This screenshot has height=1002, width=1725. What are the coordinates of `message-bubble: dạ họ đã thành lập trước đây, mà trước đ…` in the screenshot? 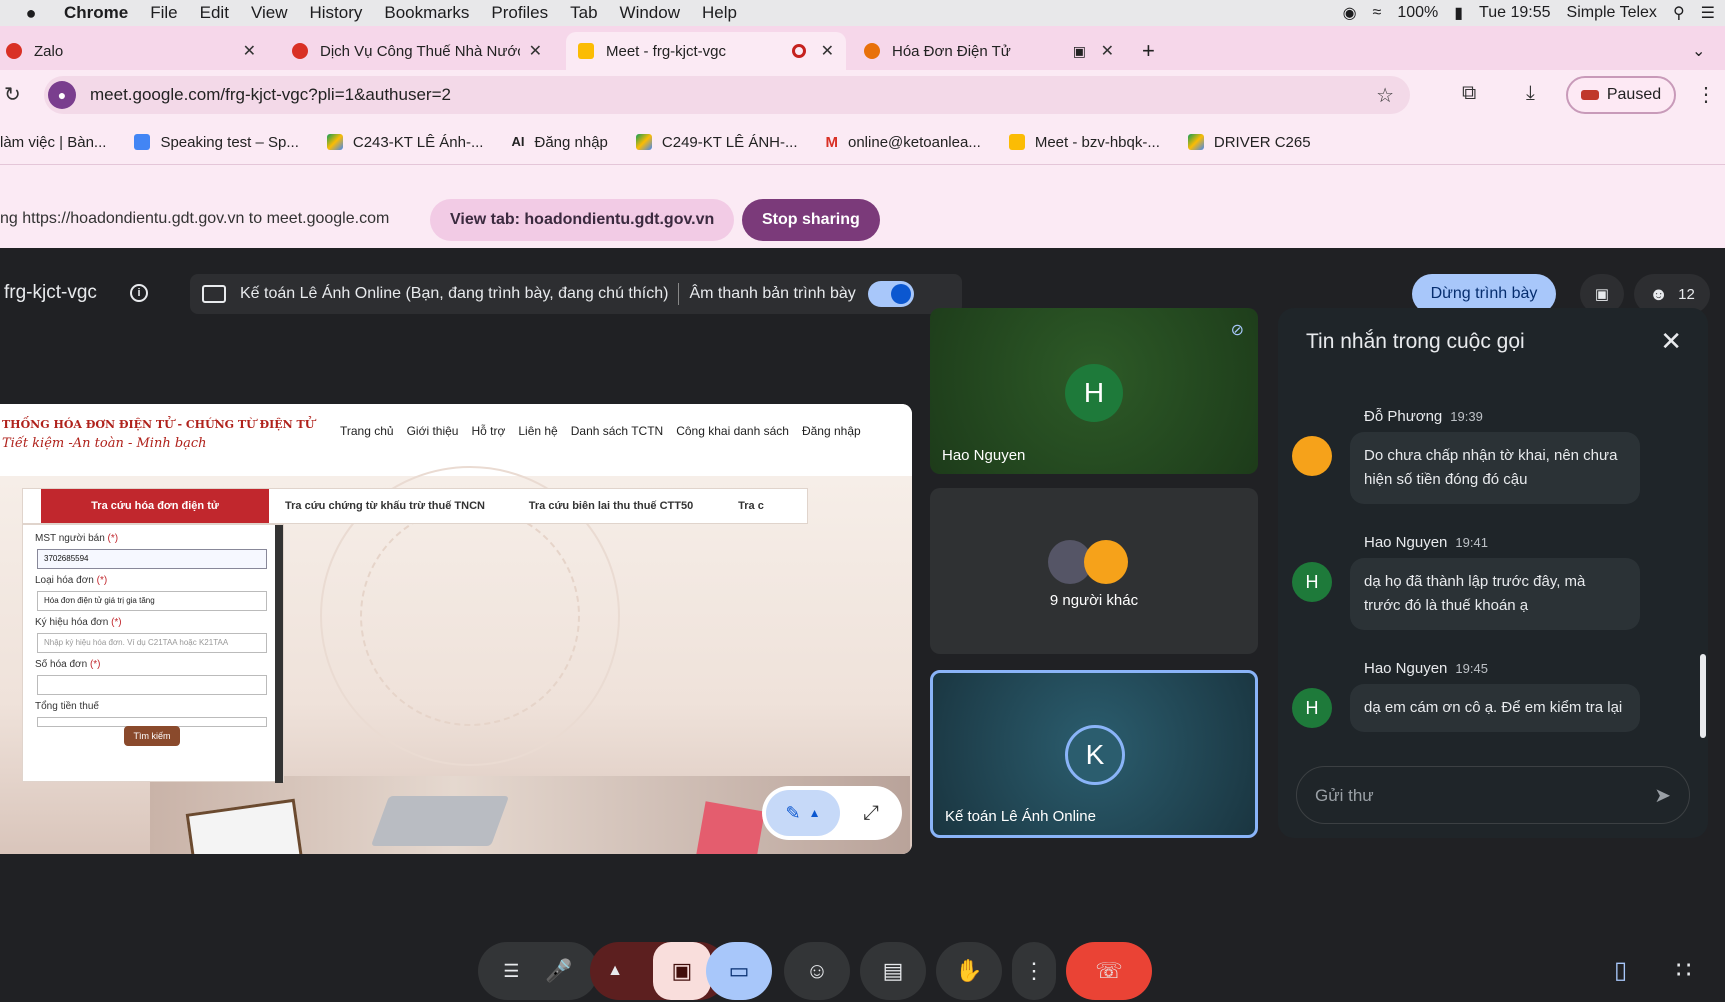 It's located at (1495, 594).